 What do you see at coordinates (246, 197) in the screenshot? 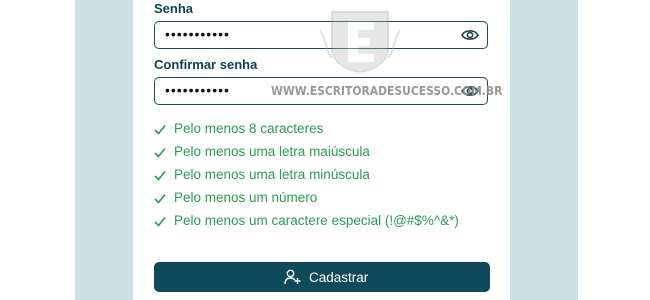
I see `requirement-text: Pelo menos um número` at bounding box center [246, 197].